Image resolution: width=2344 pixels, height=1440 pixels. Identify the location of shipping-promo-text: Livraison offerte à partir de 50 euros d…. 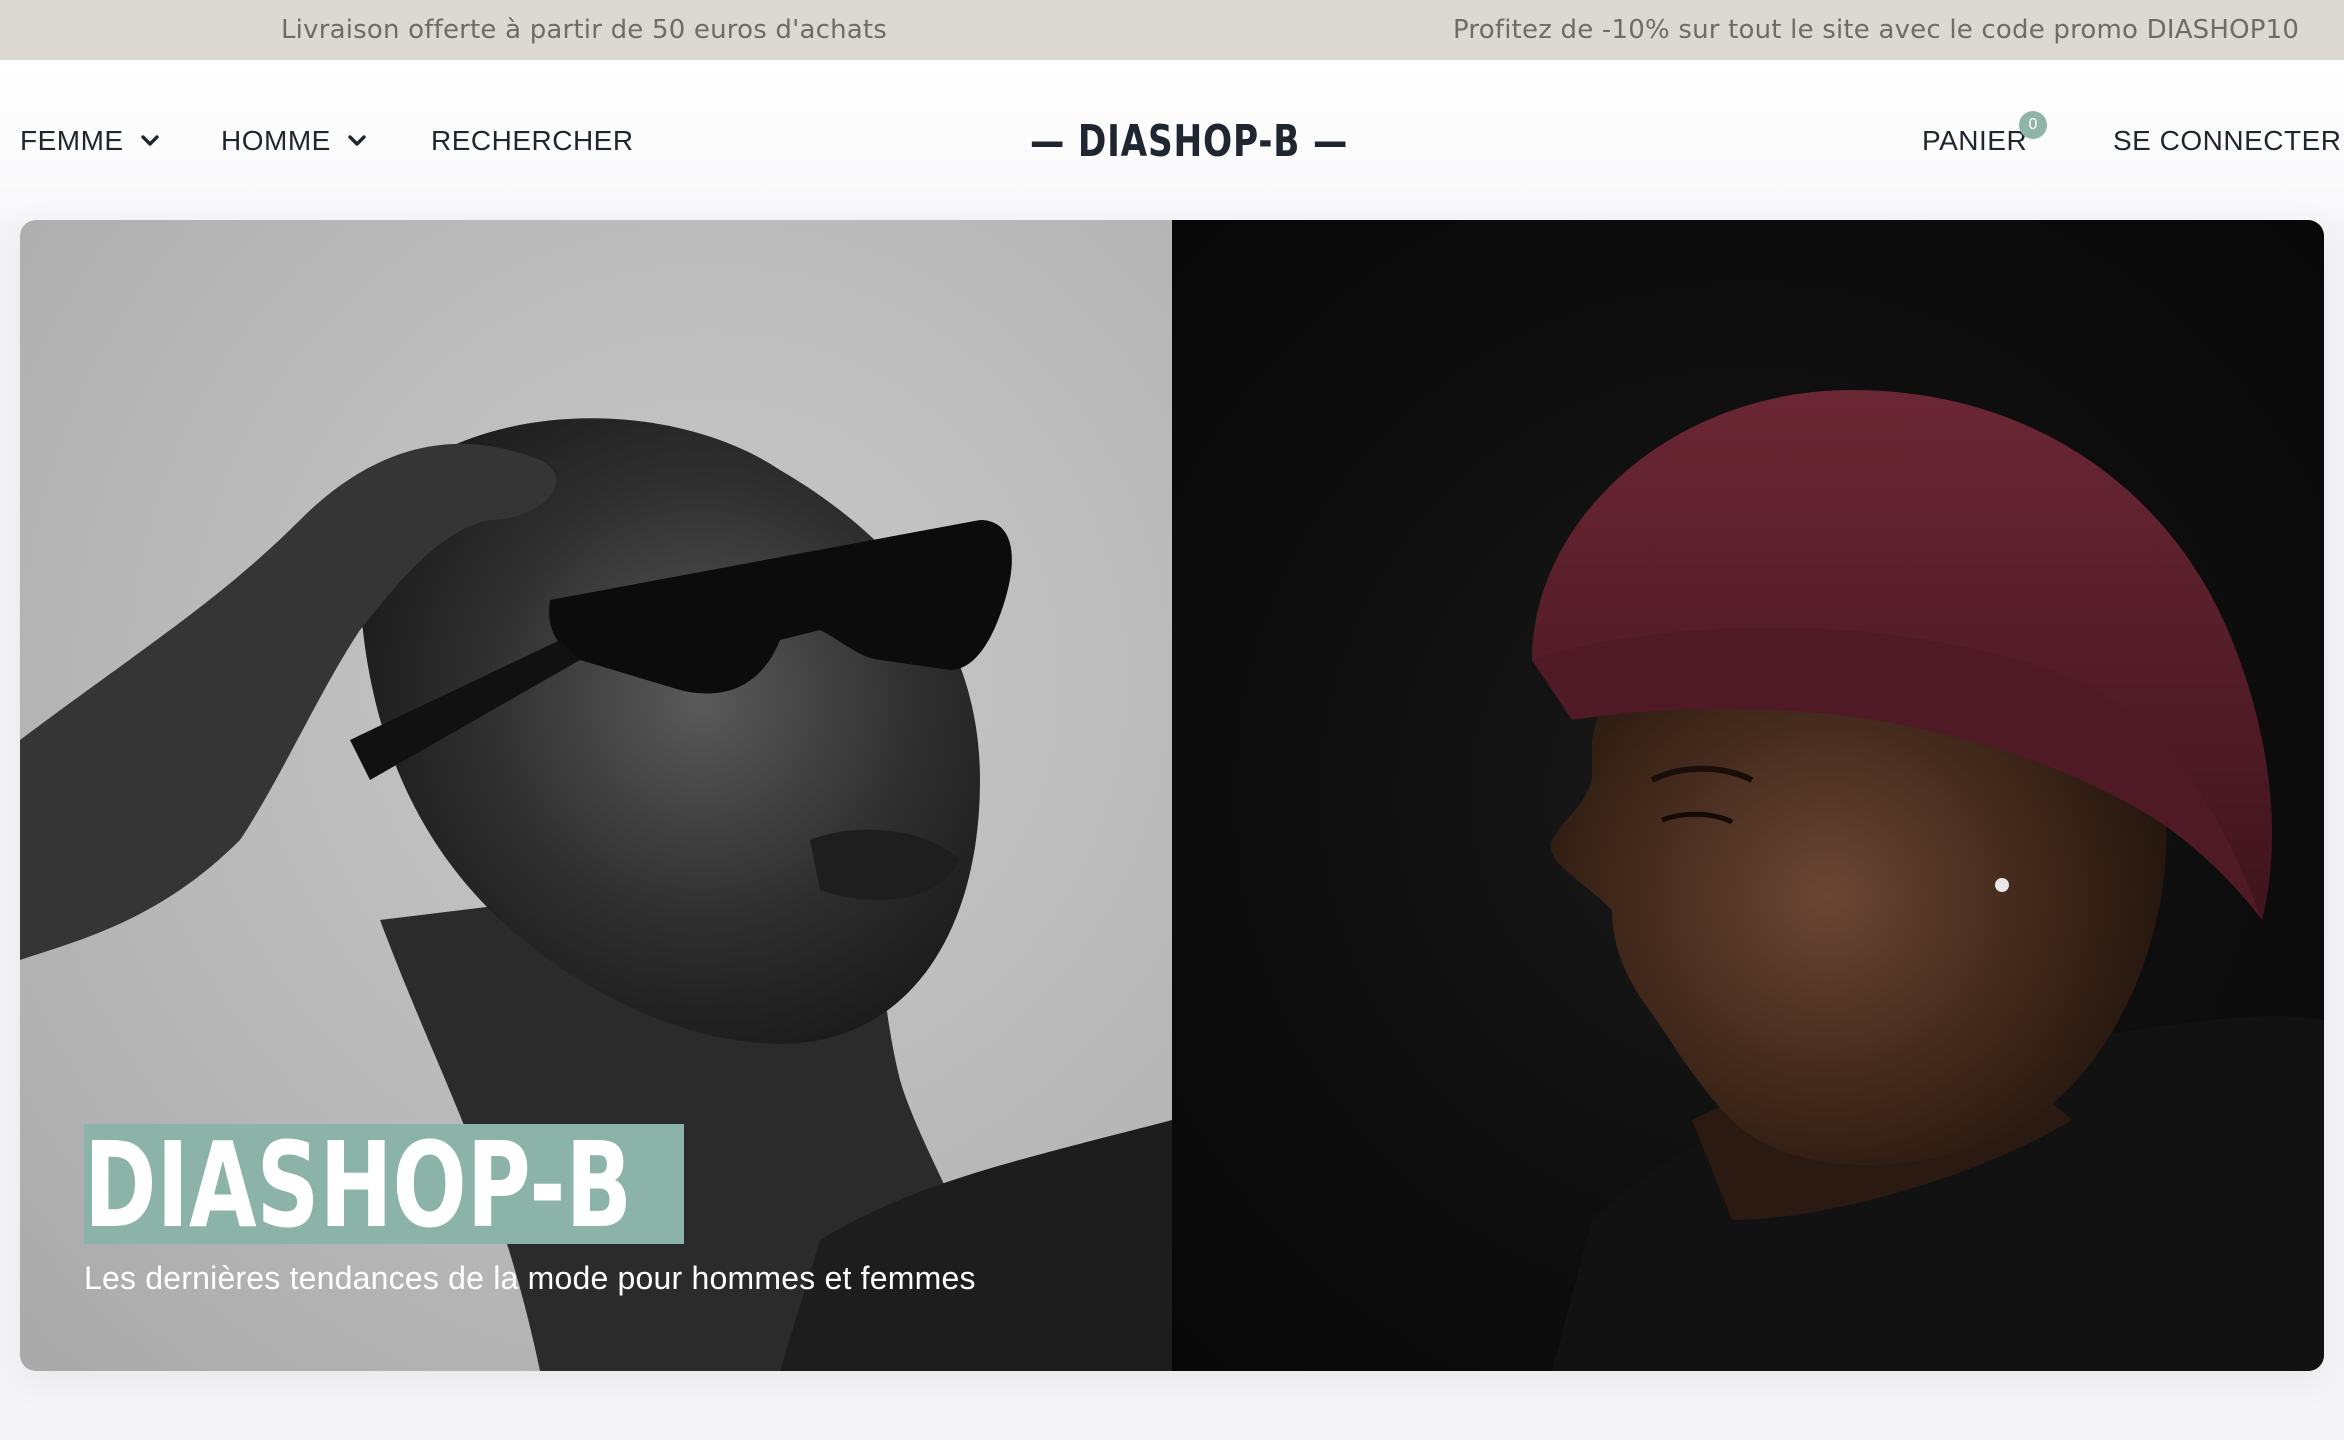
(584, 30).